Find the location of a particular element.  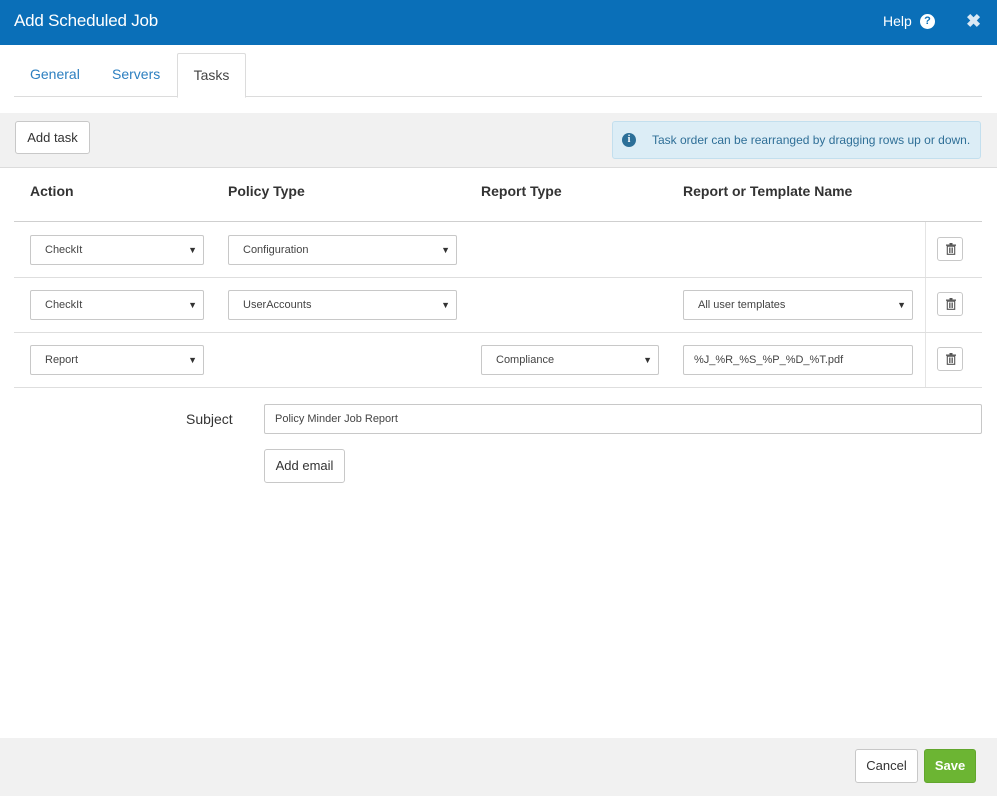

template-select-value: All user templates is located at coordinates (742, 305).